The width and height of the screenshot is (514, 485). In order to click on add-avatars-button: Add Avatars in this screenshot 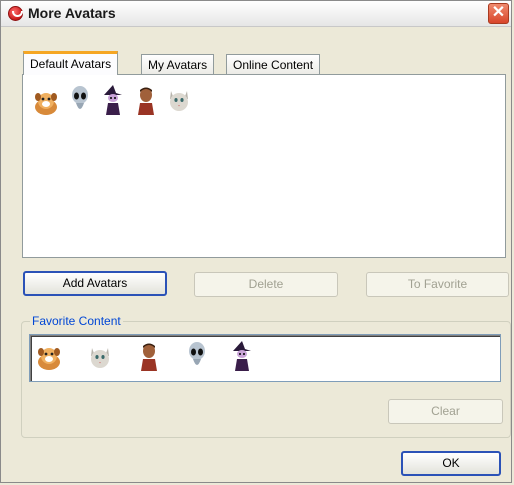, I will do `click(95, 283)`.